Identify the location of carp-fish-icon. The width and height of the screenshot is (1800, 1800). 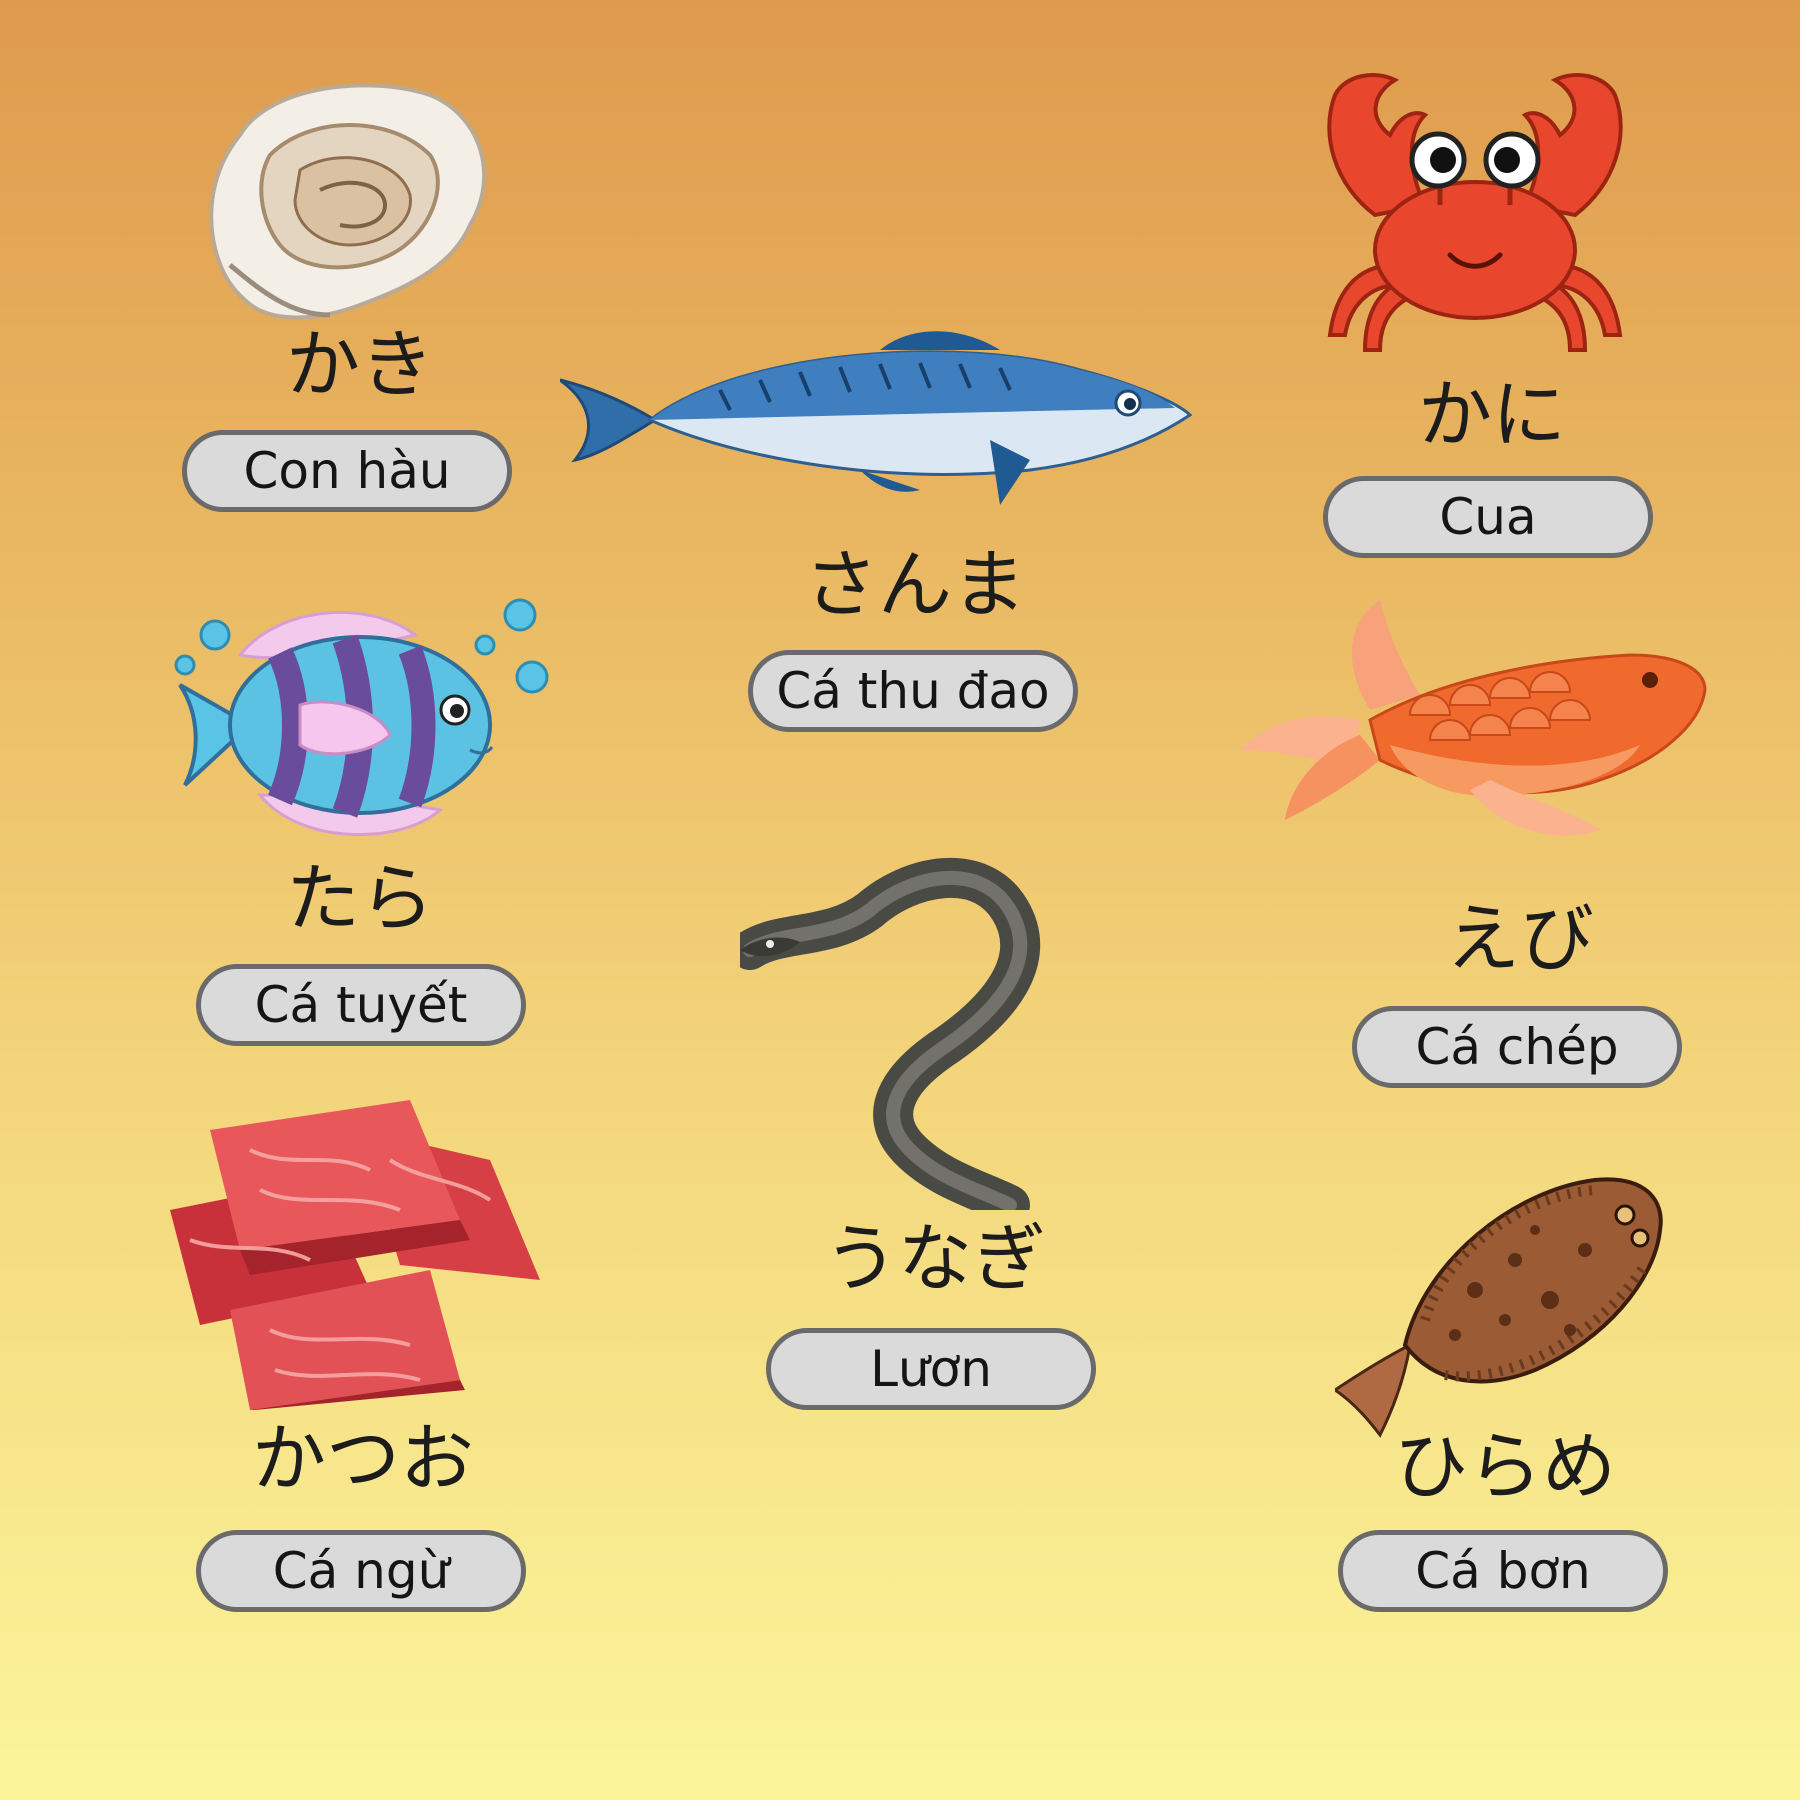
(1473, 718).